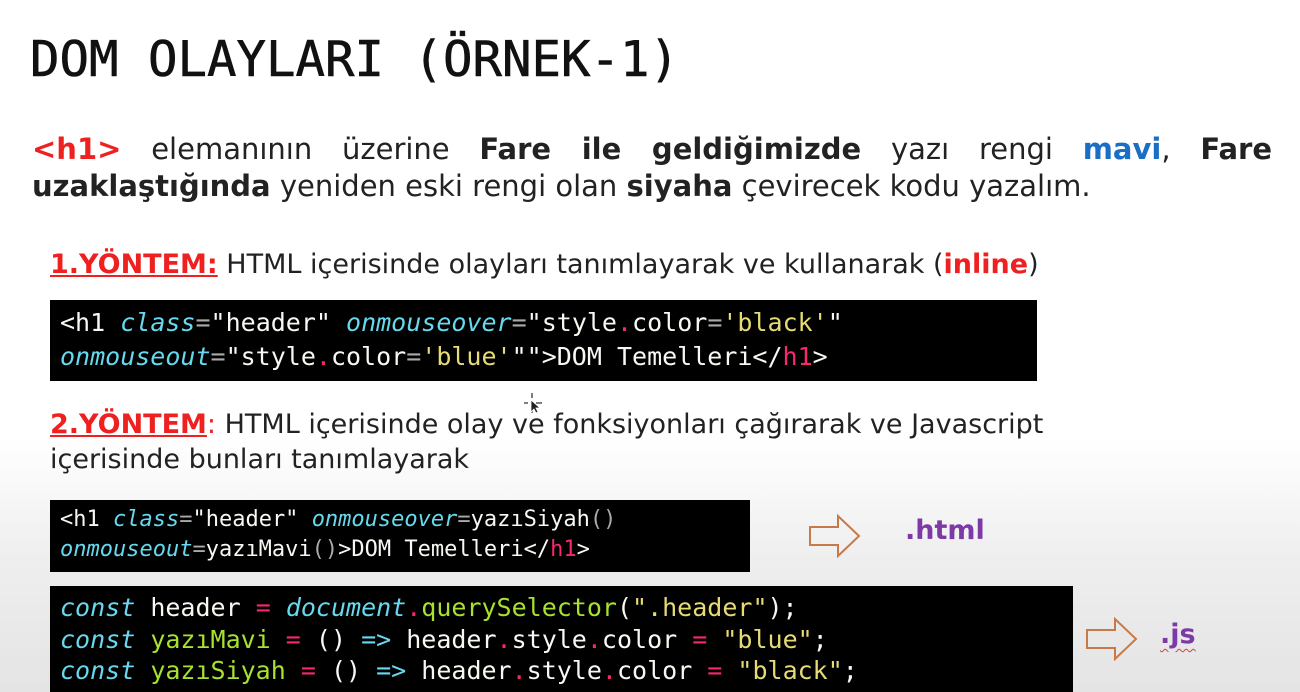 The height and width of the screenshot is (692, 1300). What do you see at coordinates (700, 607) in the screenshot?
I see `code-token: ".header"` at bounding box center [700, 607].